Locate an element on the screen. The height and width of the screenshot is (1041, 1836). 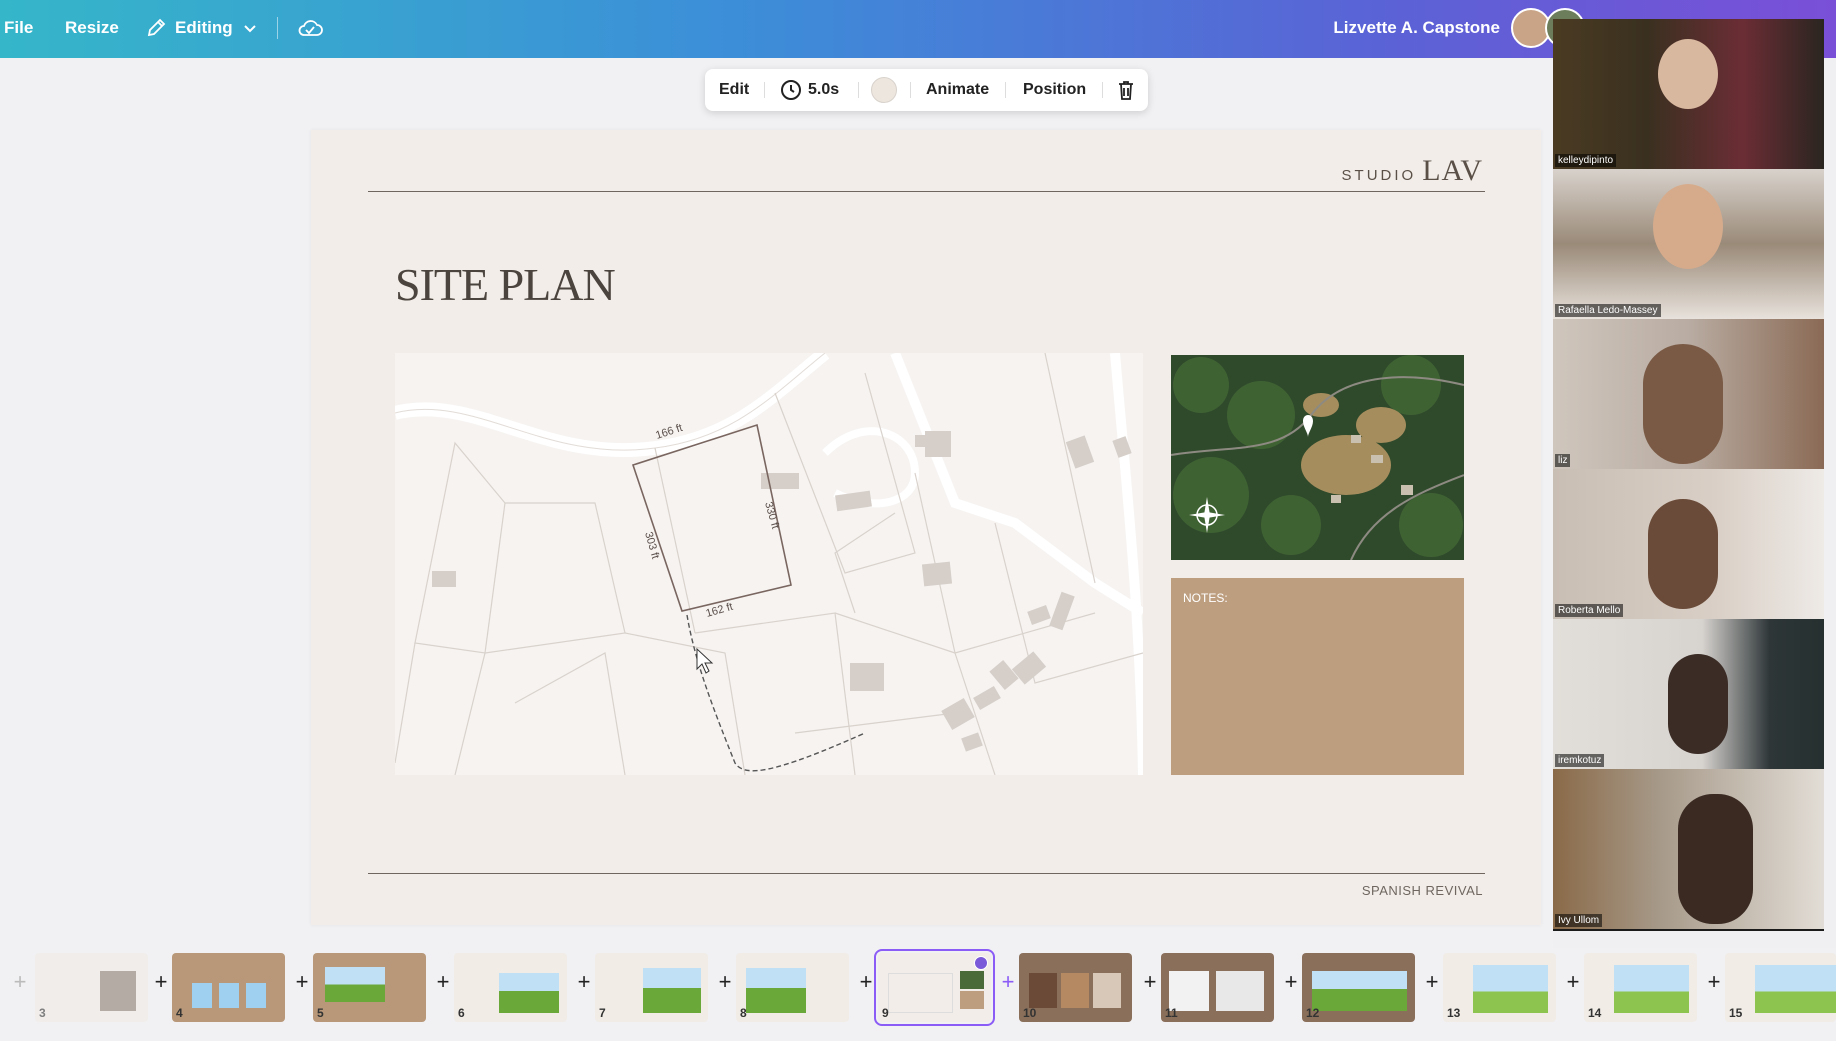
animate-button: Animate is located at coordinates (957, 90).